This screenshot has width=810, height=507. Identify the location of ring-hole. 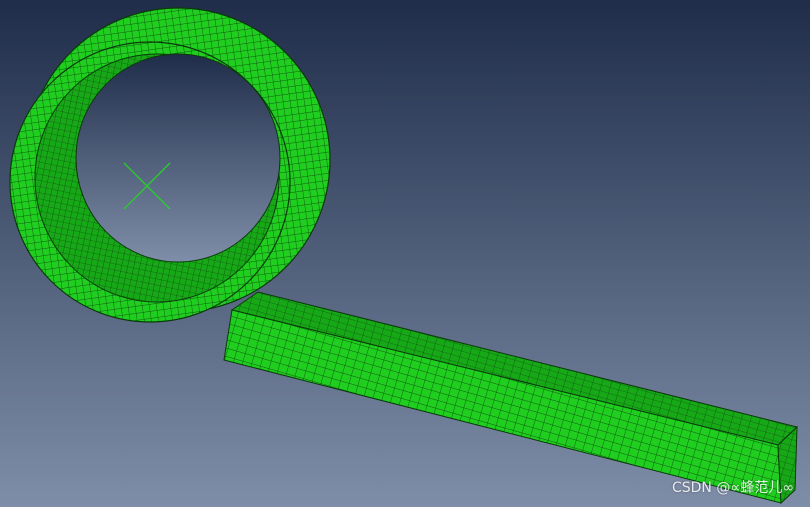
(178, 158).